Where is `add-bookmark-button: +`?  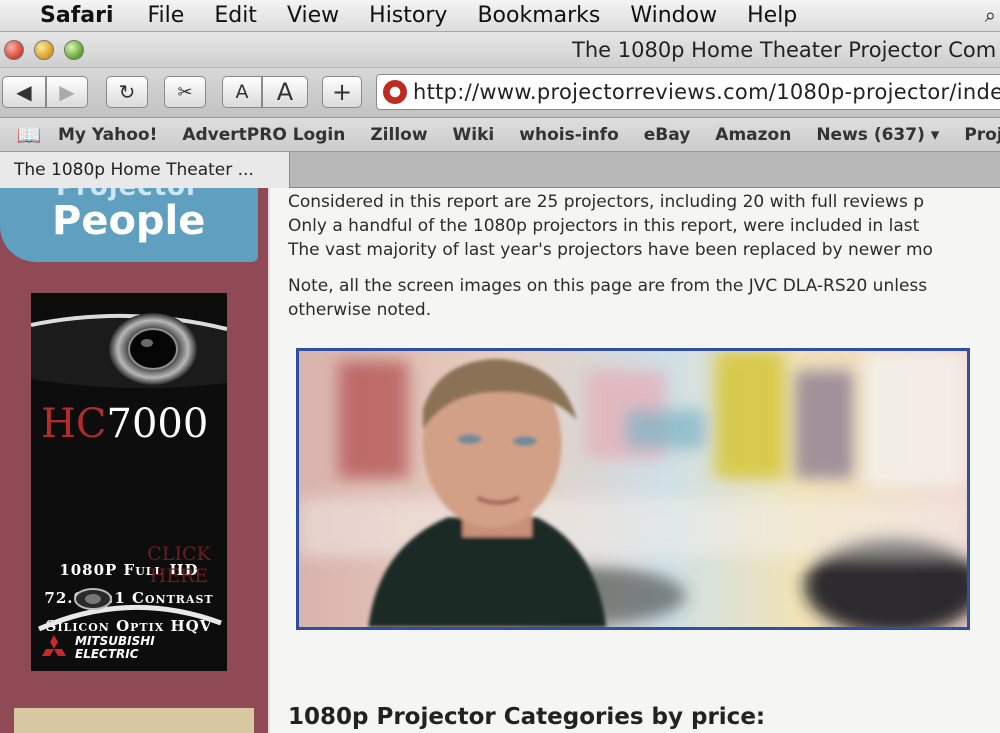
add-bookmark-button: + is located at coordinates (342, 92).